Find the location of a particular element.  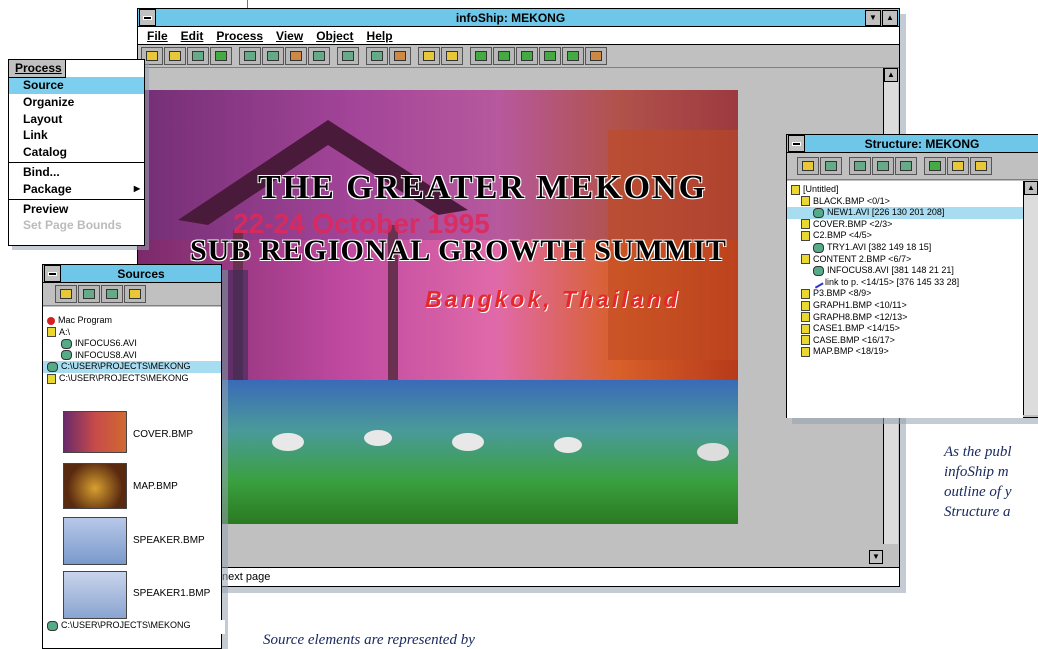

list-item: INFOCUS6.AVI is located at coordinates (132, 344).